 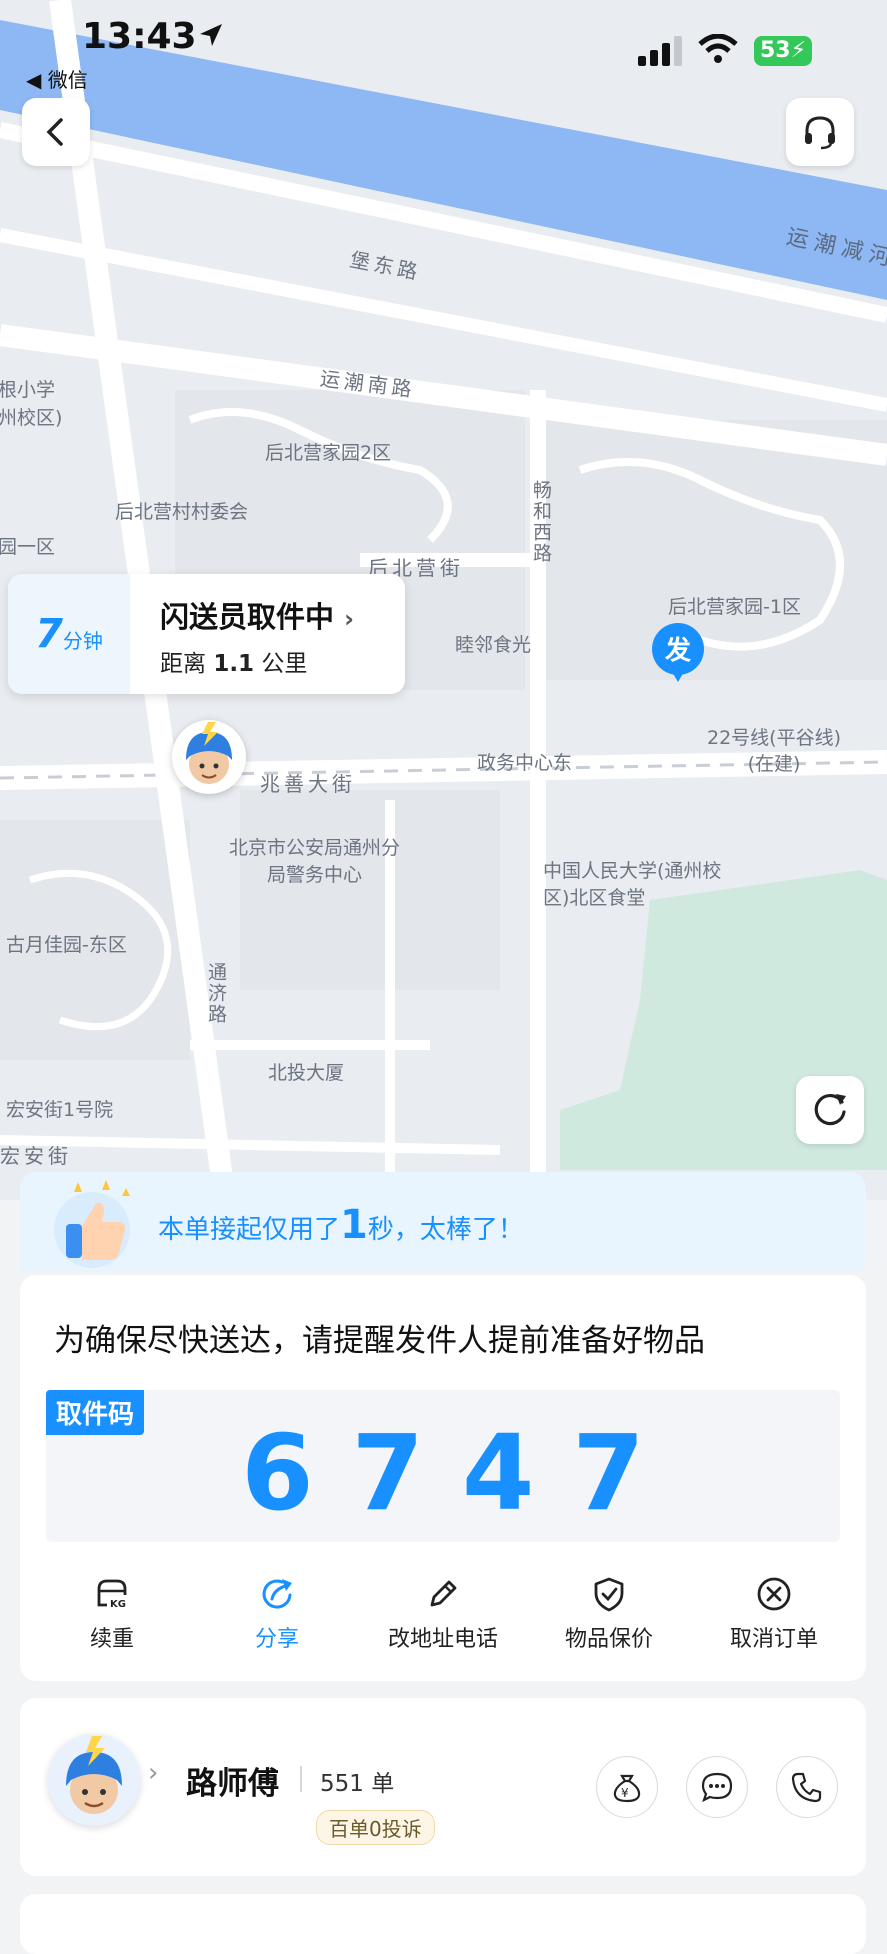 I want to click on courier-order-unit: 单, so click(x=383, y=1784).